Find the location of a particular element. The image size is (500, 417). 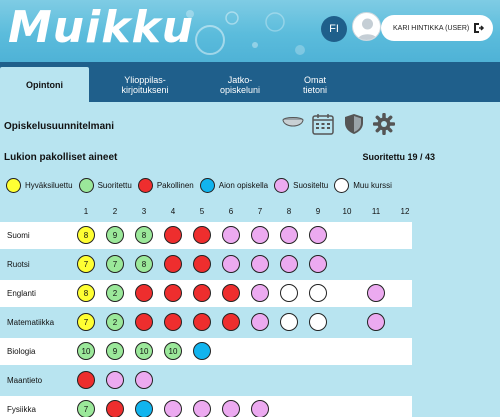

calendar-icon is located at coordinates (323, 124).